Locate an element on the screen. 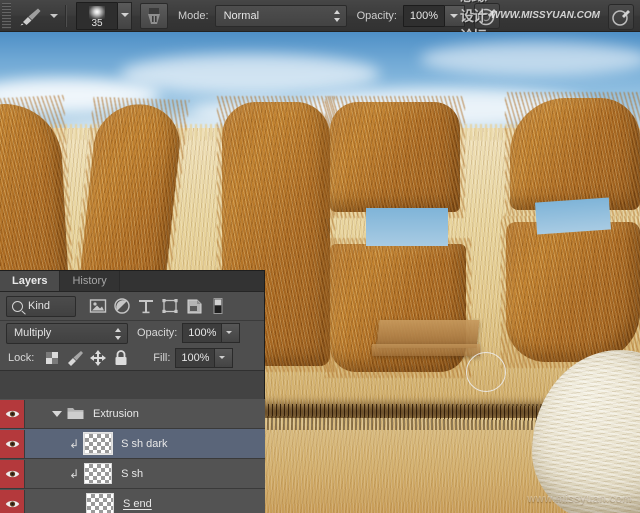 This screenshot has height=513, width=640. tab-layers: Layers is located at coordinates (30, 281).